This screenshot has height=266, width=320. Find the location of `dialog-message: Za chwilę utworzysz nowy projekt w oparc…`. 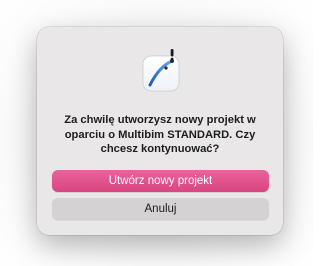

dialog-message: Za chwilę utworzysz nowy projekt w oparc… is located at coordinates (160, 134).